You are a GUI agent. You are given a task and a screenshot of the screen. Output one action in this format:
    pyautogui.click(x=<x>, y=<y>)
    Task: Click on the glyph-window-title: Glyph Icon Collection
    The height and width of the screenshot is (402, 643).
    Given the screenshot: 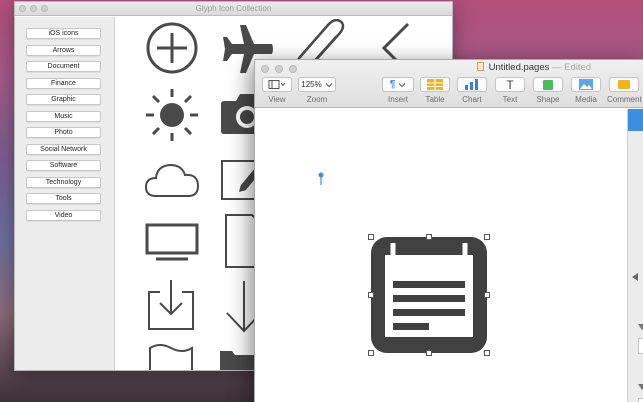 What is the action you would take?
    pyautogui.click(x=233, y=8)
    